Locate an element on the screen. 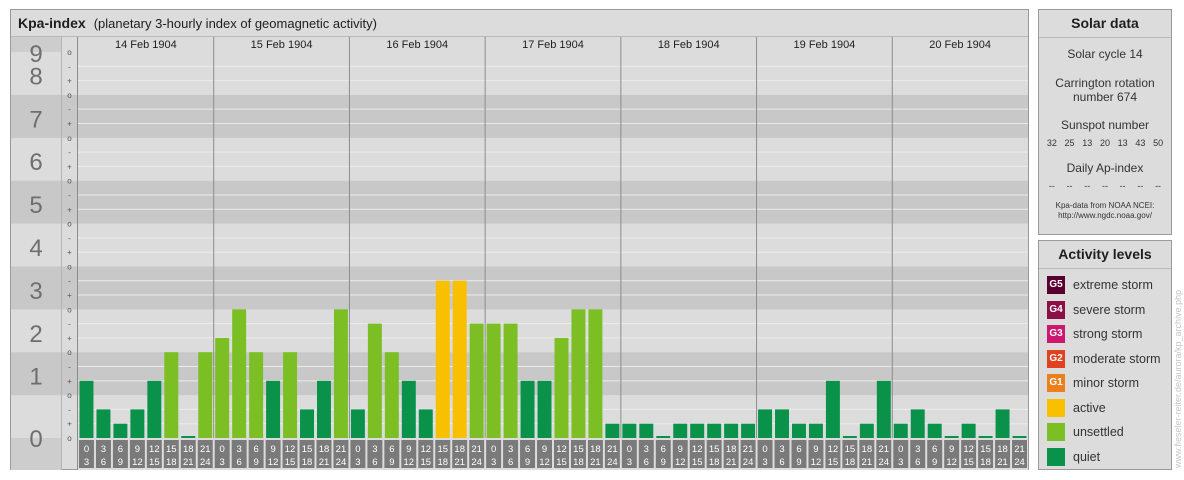 This screenshot has height=480, width=1184. slot-end-label: 21 is located at coordinates (459, 462).